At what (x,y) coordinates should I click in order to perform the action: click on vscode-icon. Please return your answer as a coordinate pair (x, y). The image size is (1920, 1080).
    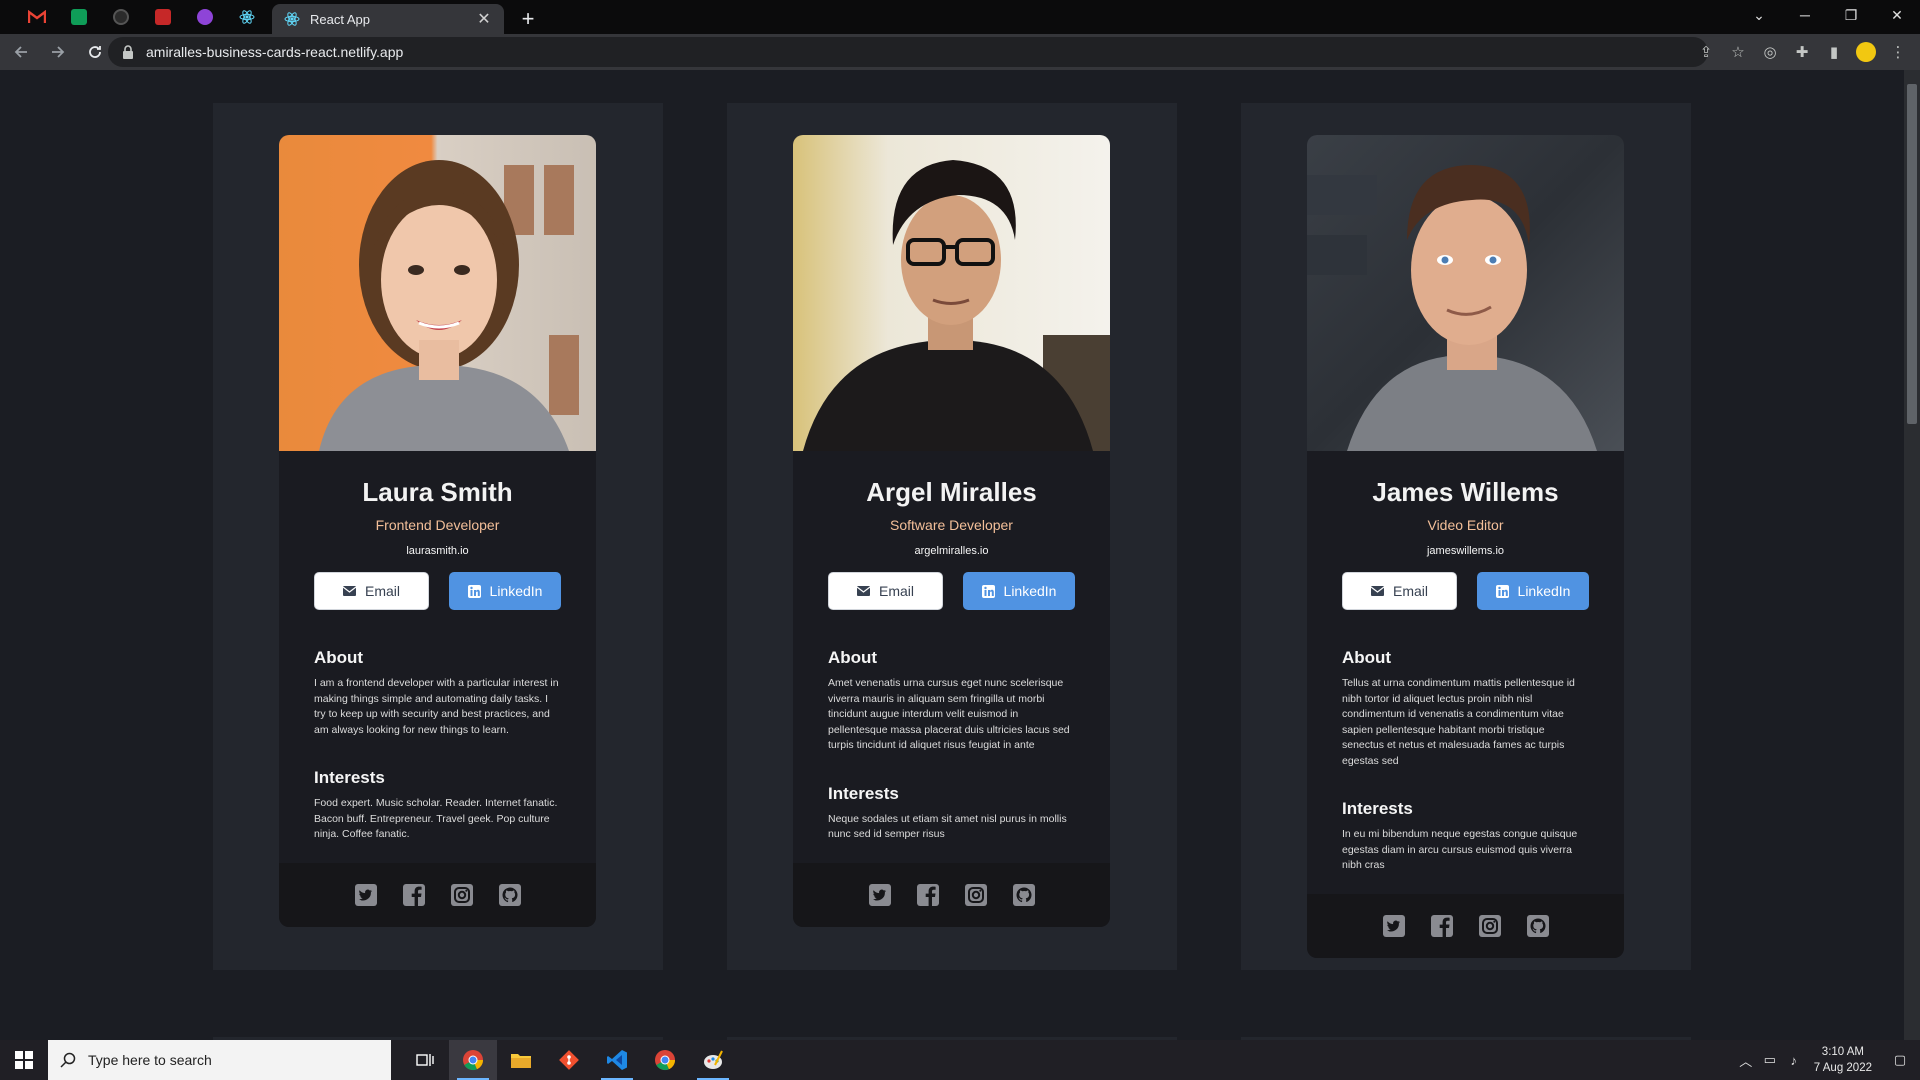
    Looking at the image, I should click on (617, 1060).